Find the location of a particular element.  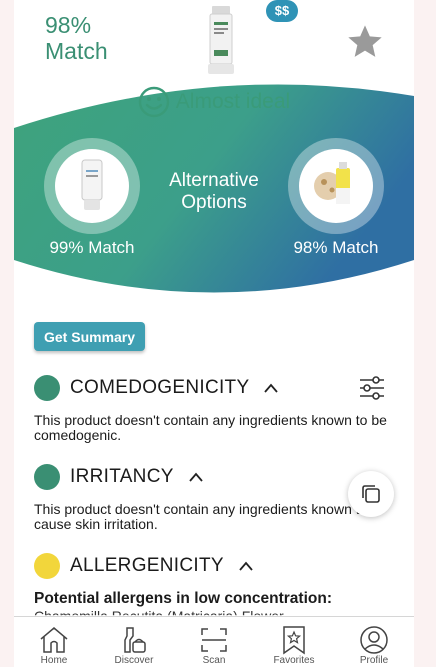

copy-icon is located at coordinates (371, 494).